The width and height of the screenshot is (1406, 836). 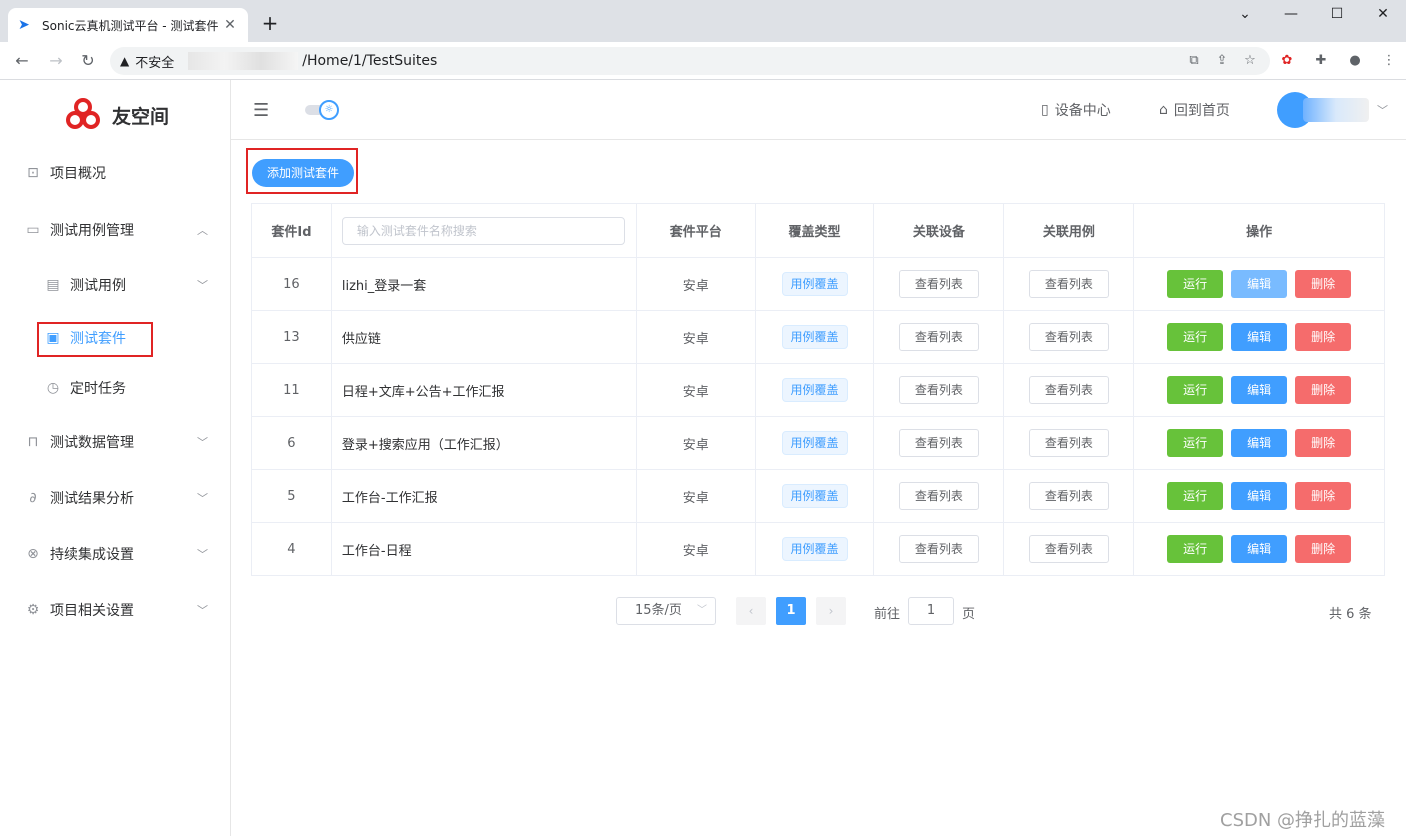 I want to click on add-suite-button: 添加测试套件, so click(x=303, y=173).